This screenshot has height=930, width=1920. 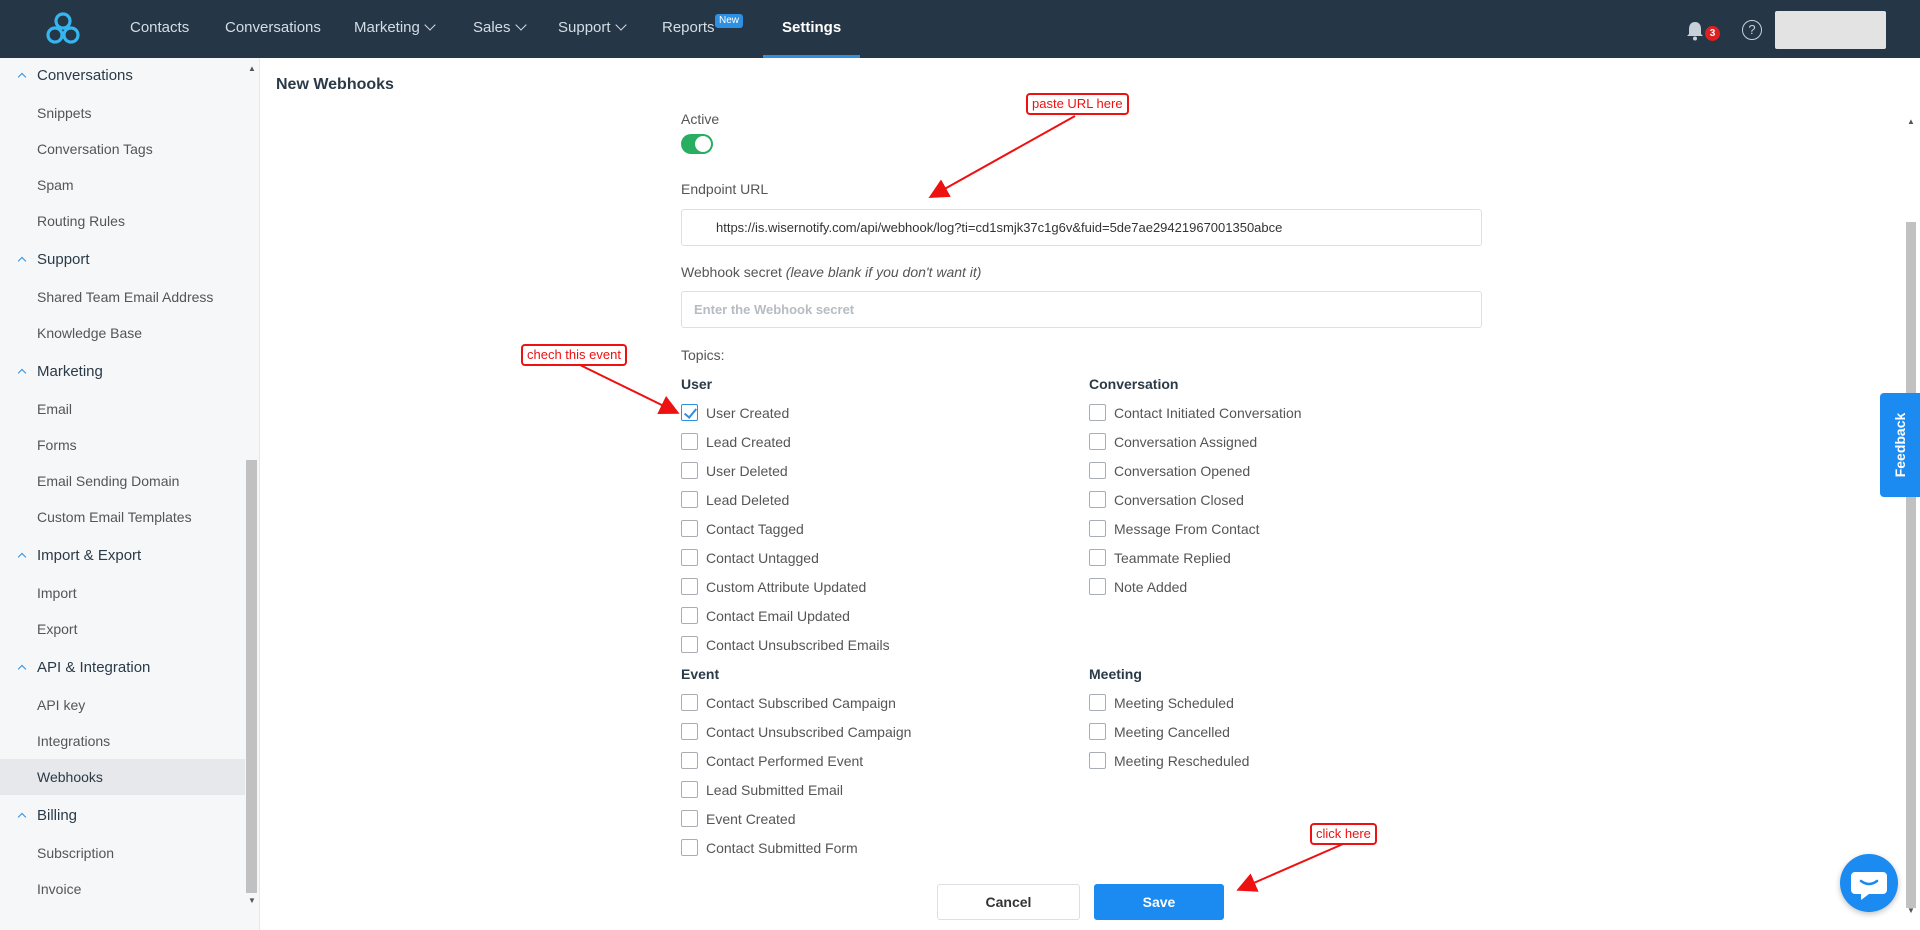 What do you see at coordinates (1002, 156) in the screenshot?
I see `arrow-to-endpoint` at bounding box center [1002, 156].